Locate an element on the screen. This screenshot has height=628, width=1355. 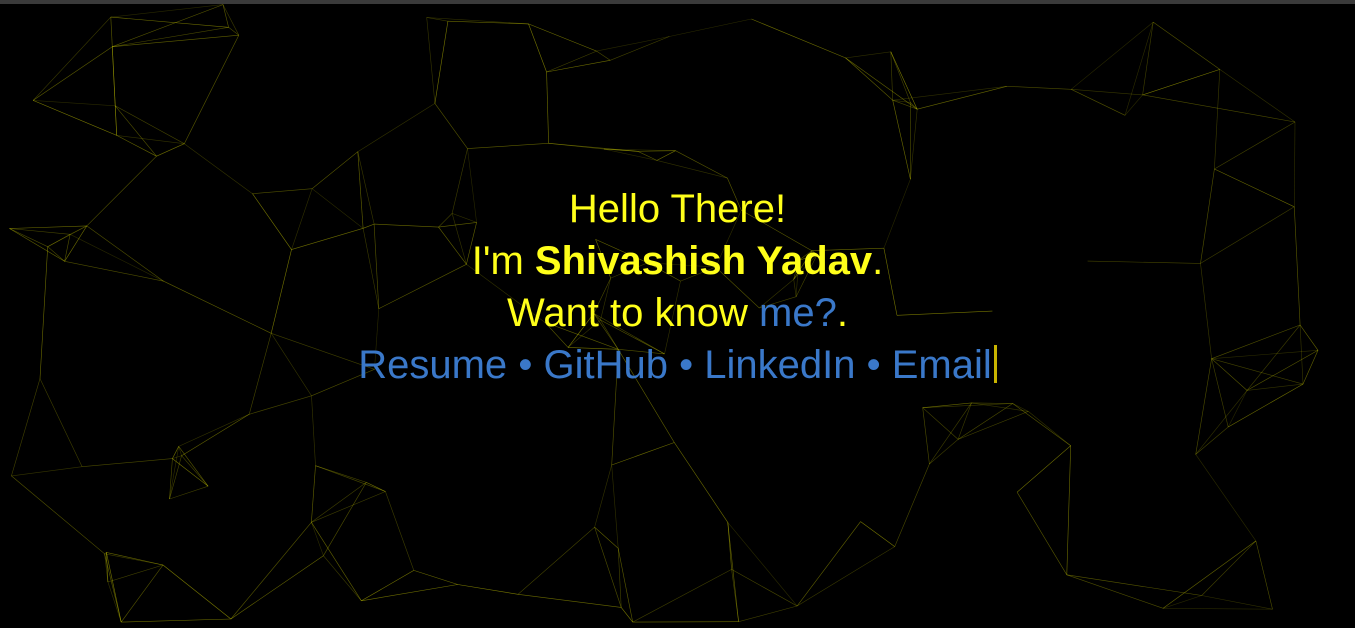
name-line: I'm Shivashish Yadav. is located at coordinates (677, 261).